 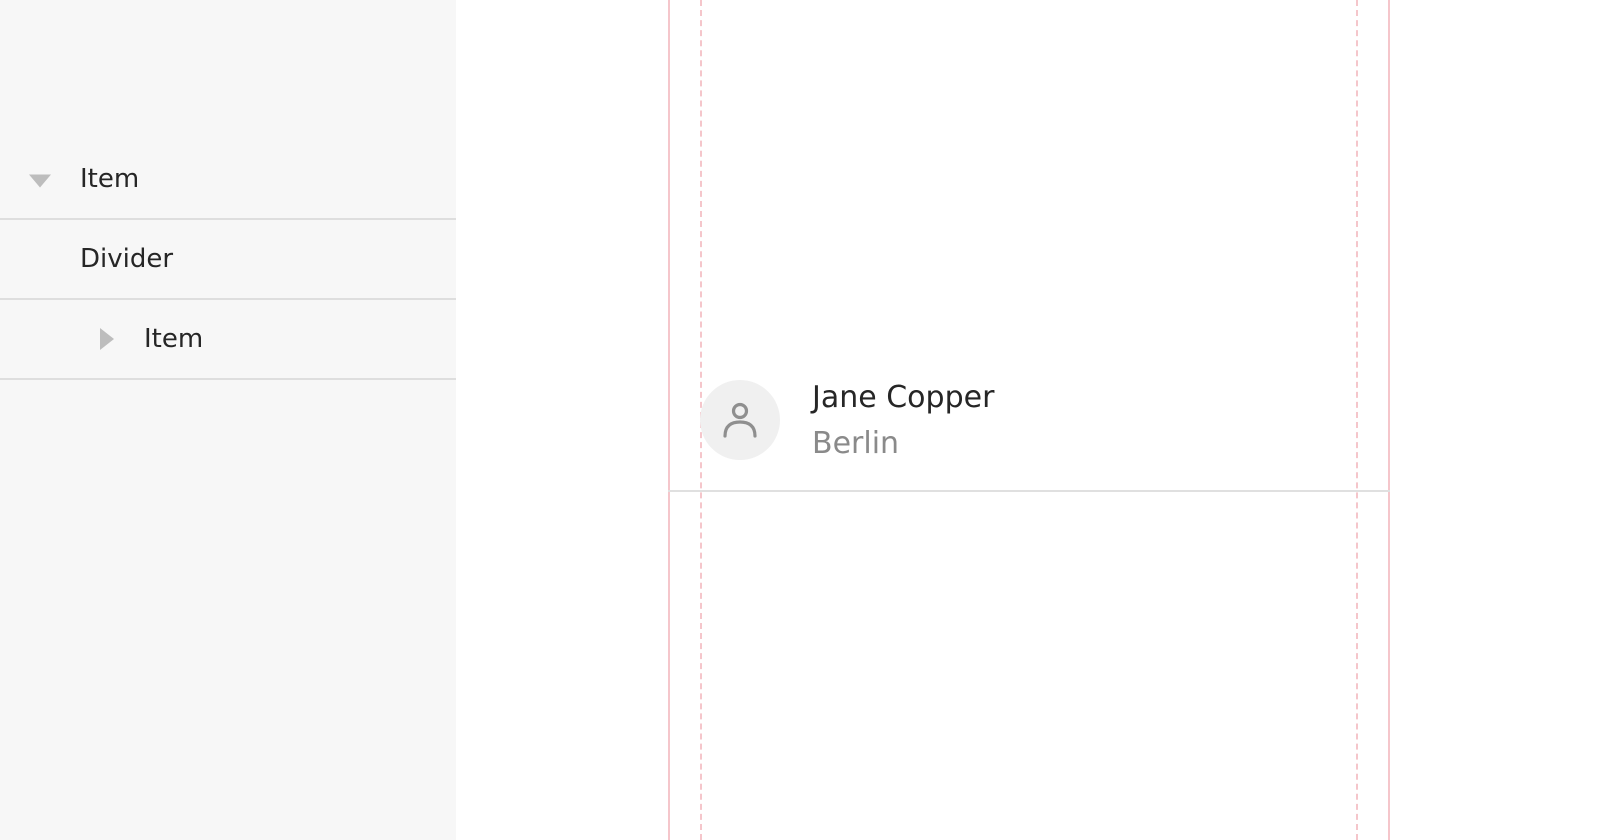 What do you see at coordinates (127, 259) in the screenshot?
I see `tree-item-label: Divider` at bounding box center [127, 259].